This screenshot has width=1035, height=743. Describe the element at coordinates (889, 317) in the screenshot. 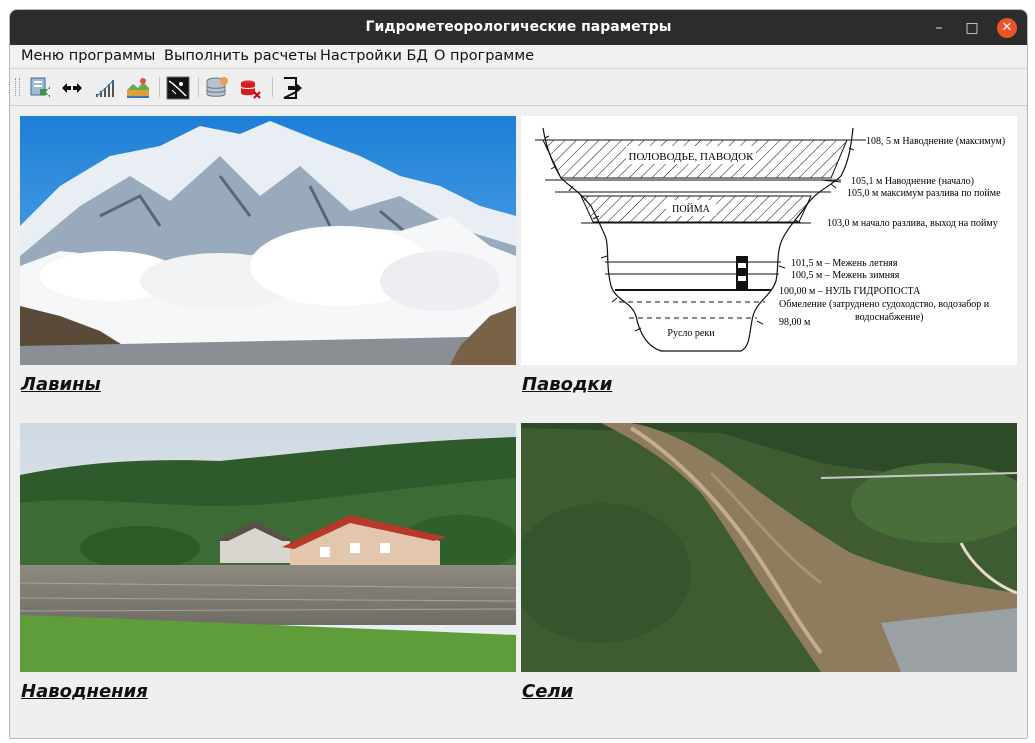

I see `level-label: водоснабжение)` at that location.